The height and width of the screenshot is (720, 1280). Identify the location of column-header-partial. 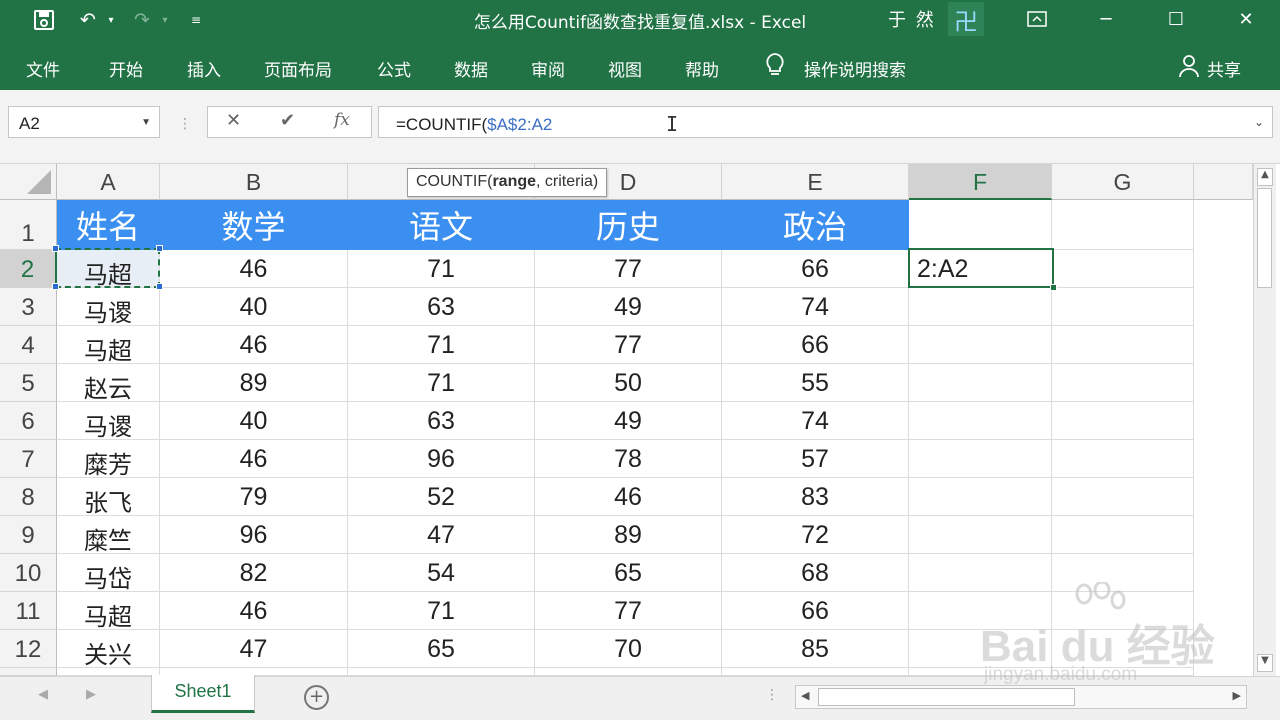
(1223, 182).